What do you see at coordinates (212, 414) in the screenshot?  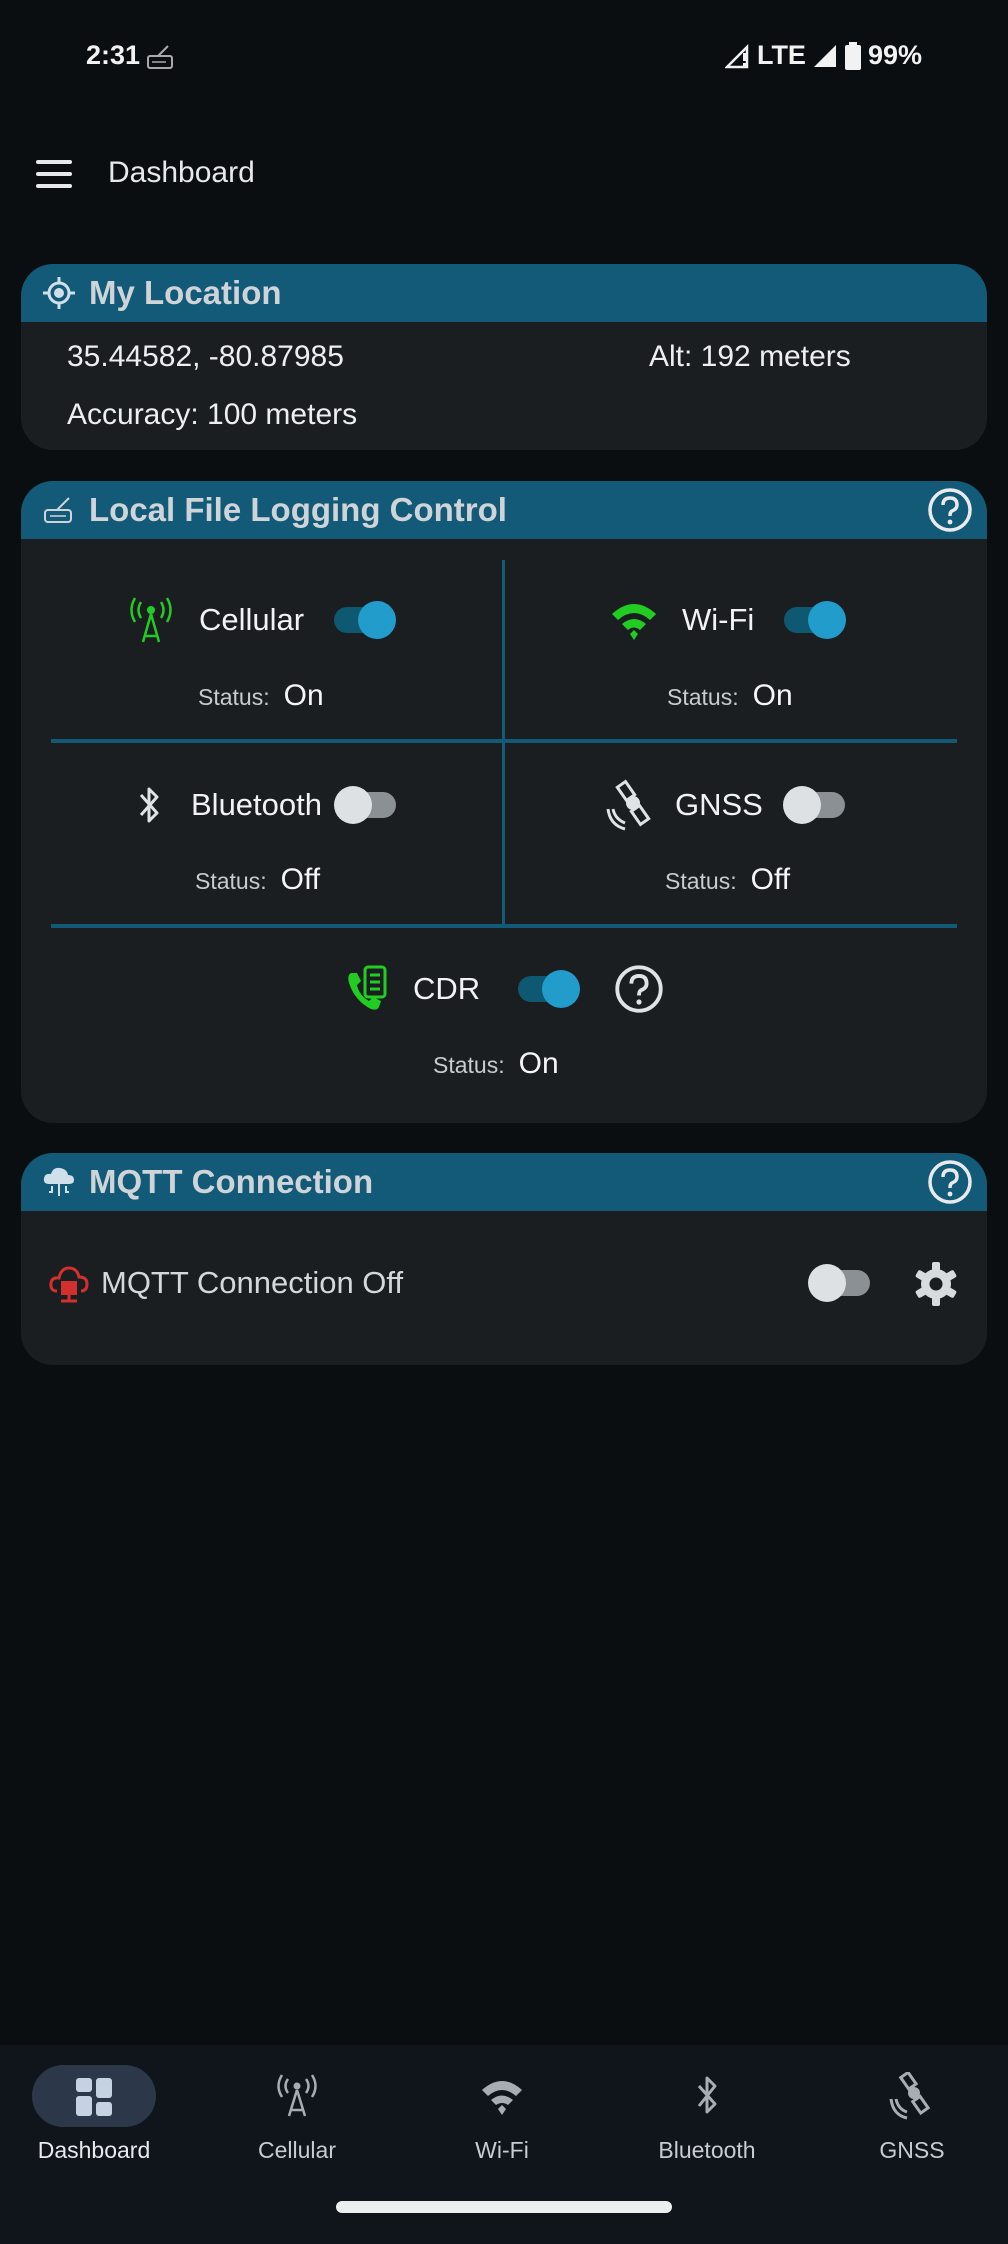 I see `accuracy: Accuracy: 100 meters` at bounding box center [212, 414].